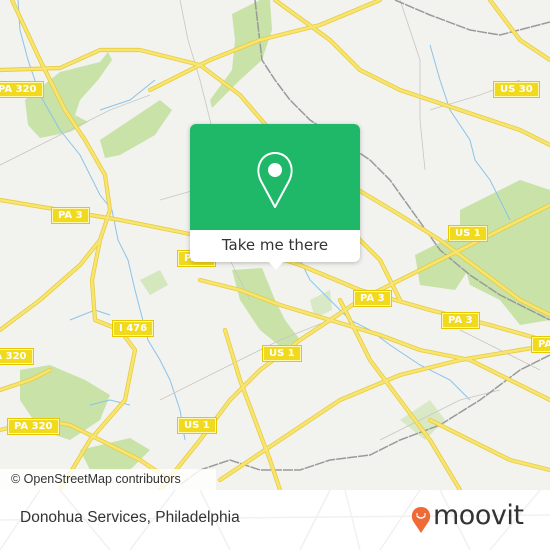  I want to click on place-name: Donohua Services, Philadelphia, so click(130, 517).